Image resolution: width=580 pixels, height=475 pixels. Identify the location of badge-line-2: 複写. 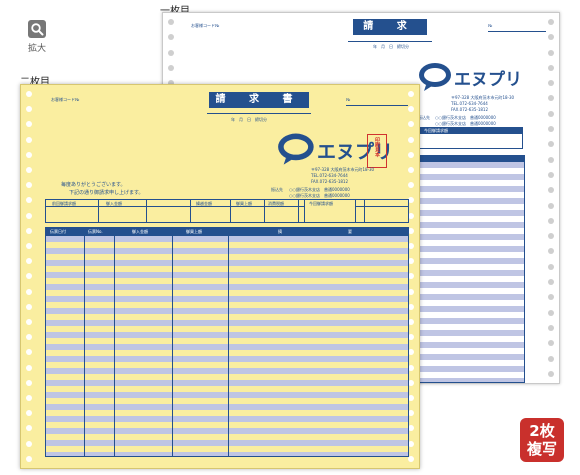
(541, 449).